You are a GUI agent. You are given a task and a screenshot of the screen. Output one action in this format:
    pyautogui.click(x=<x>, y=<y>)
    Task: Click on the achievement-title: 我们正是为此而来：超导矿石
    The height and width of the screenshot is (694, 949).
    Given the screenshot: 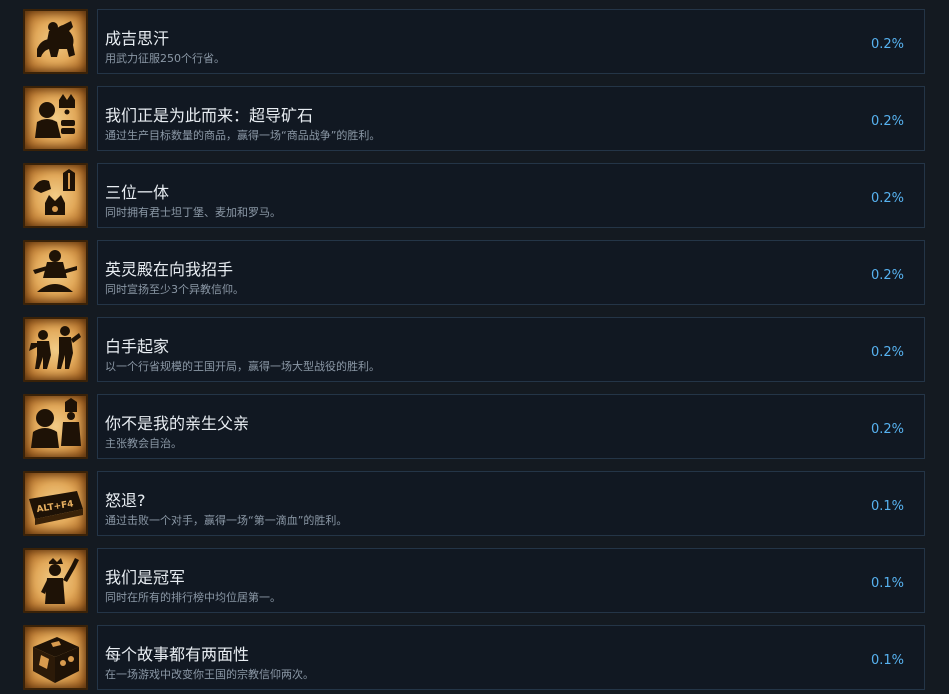 What is the action you would take?
    pyautogui.click(x=209, y=115)
    